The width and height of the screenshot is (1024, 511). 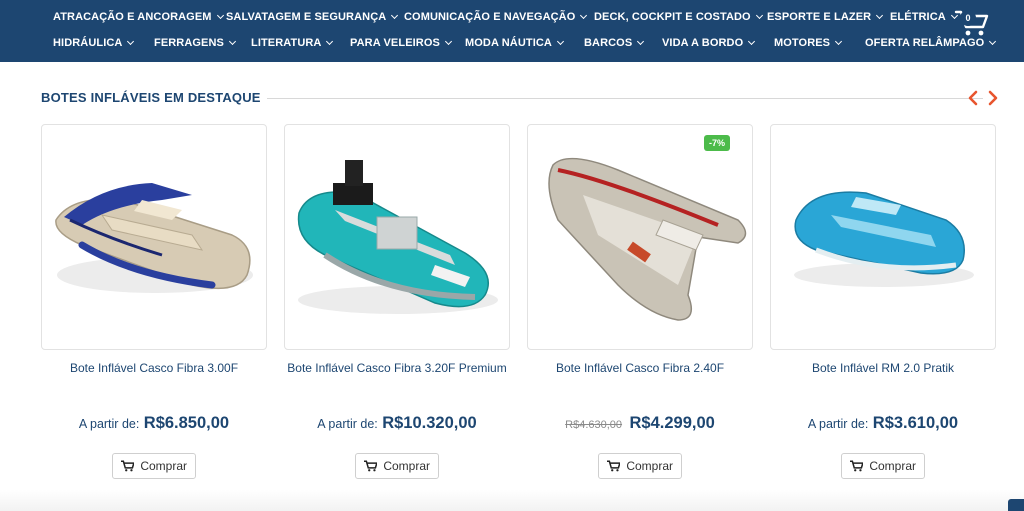 What do you see at coordinates (608, 43) in the screenshot?
I see `nav-item-label: BARCOS` at bounding box center [608, 43].